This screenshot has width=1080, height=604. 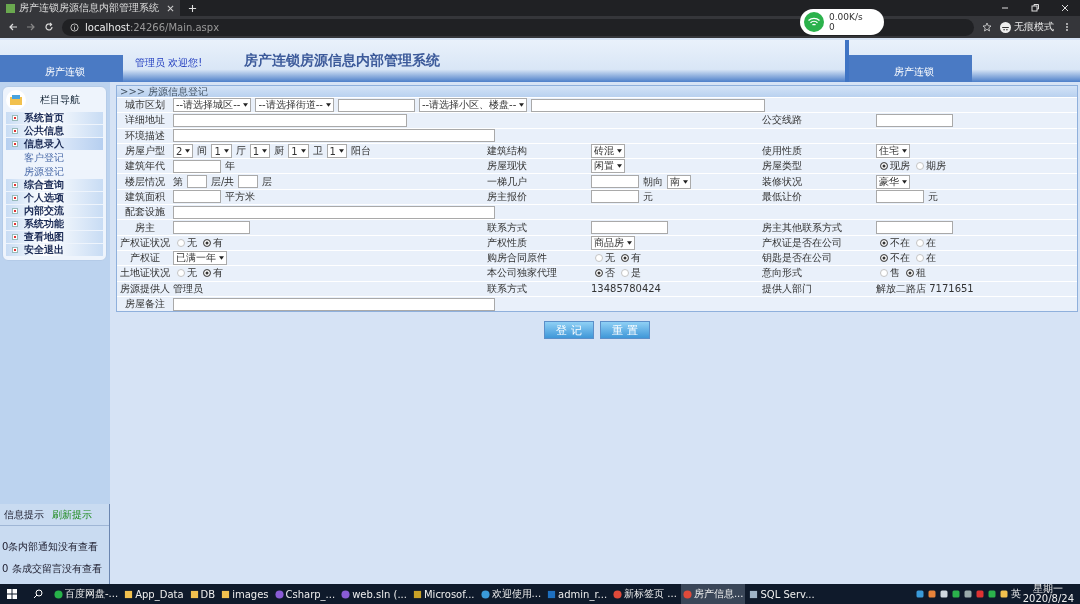 What do you see at coordinates (317, 151) in the screenshot?
I see `field-text: 卫` at bounding box center [317, 151].